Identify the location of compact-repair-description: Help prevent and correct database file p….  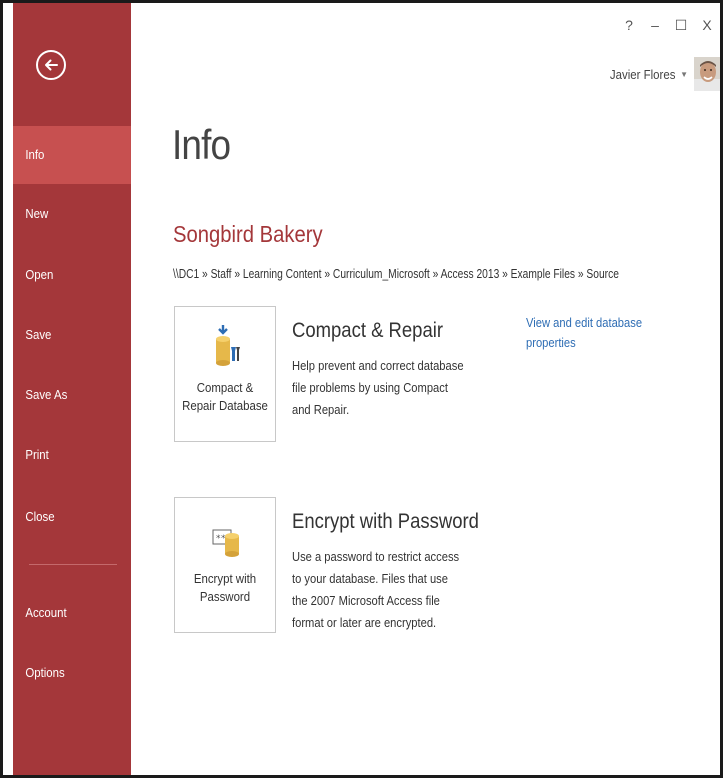
(378, 387).